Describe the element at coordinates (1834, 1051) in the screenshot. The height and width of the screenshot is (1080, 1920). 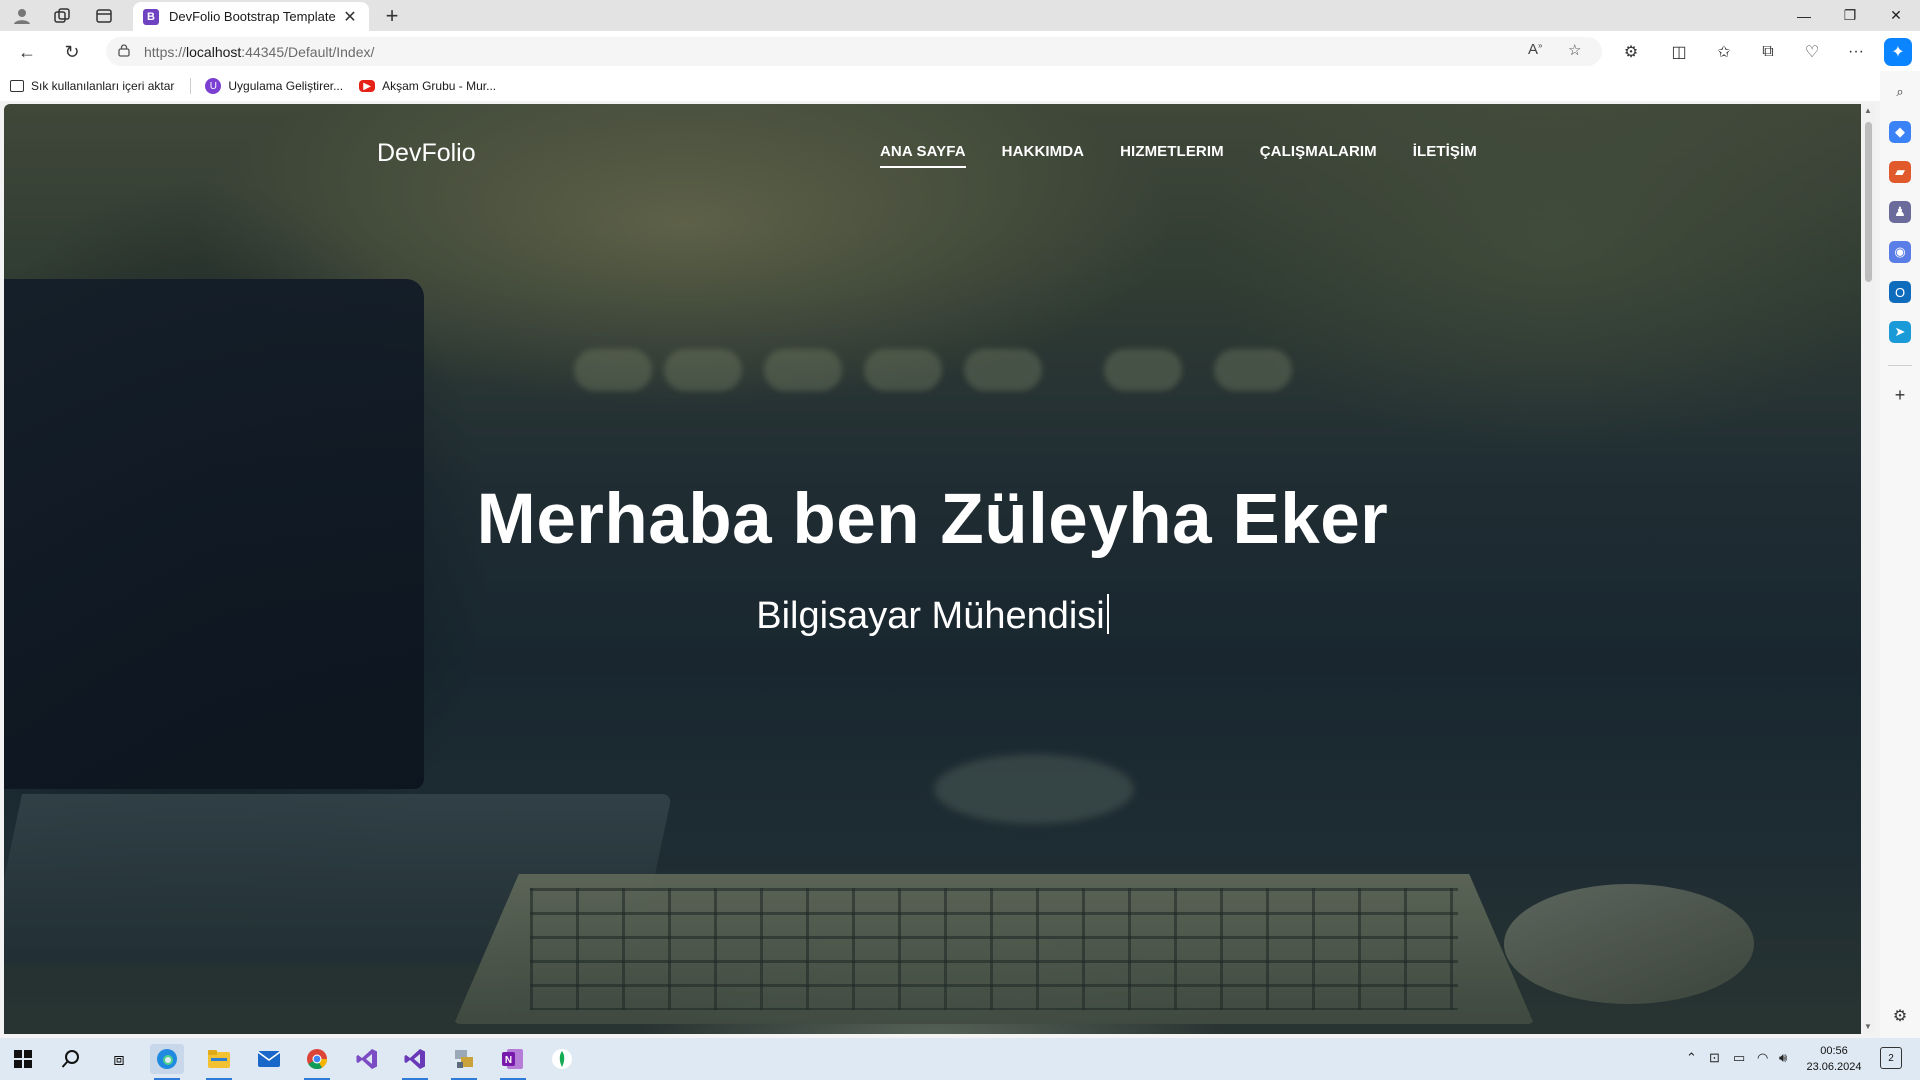
I see `clock-time: 00:56` at that location.